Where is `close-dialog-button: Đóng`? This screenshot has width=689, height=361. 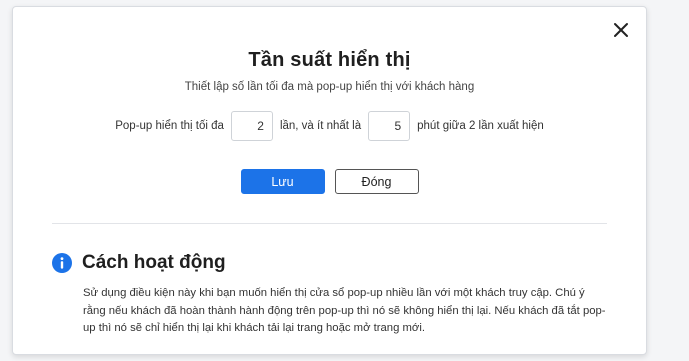
close-dialog-button: Đóng is located at coordinates (376, 181).